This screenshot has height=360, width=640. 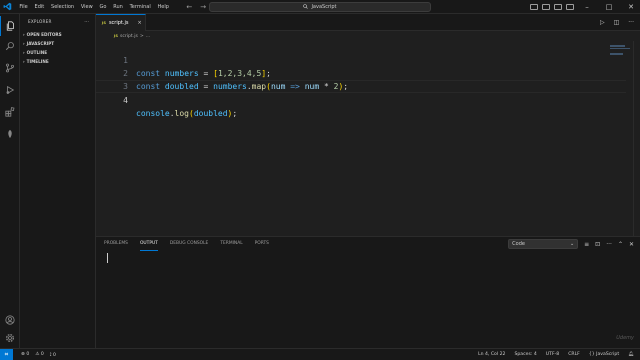 I want to click on language-mode: {} JavaScript, so click(x=604, y=354).